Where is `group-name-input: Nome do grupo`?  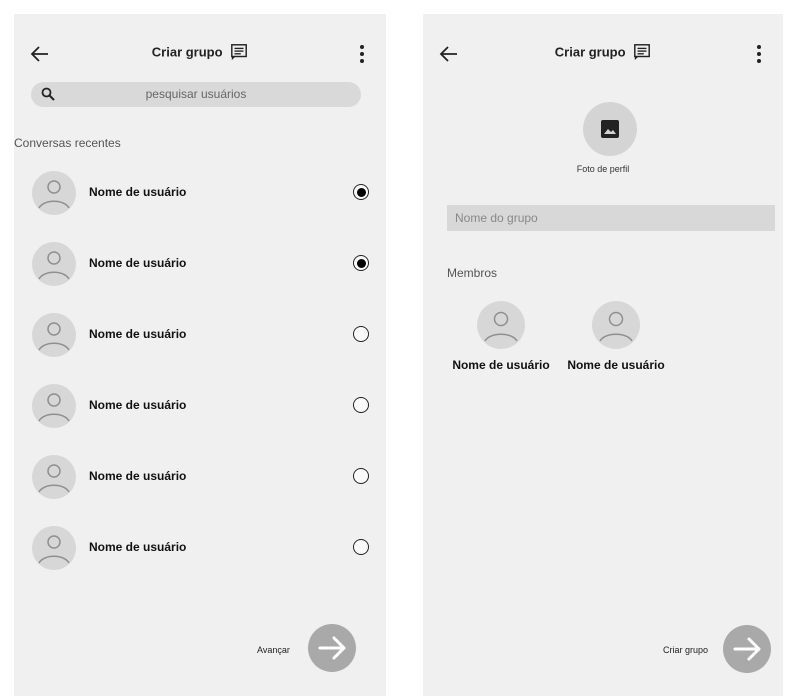 group-name-input: Nome do grupo is located at coordinates (611, 218).